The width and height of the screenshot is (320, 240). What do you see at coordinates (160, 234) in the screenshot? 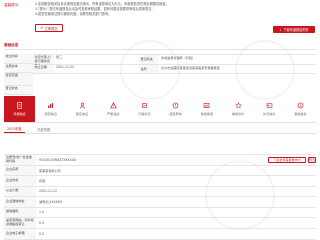
I see `detail-row: 企业电子邮箱 0.0` at bounding box center [160, 234].